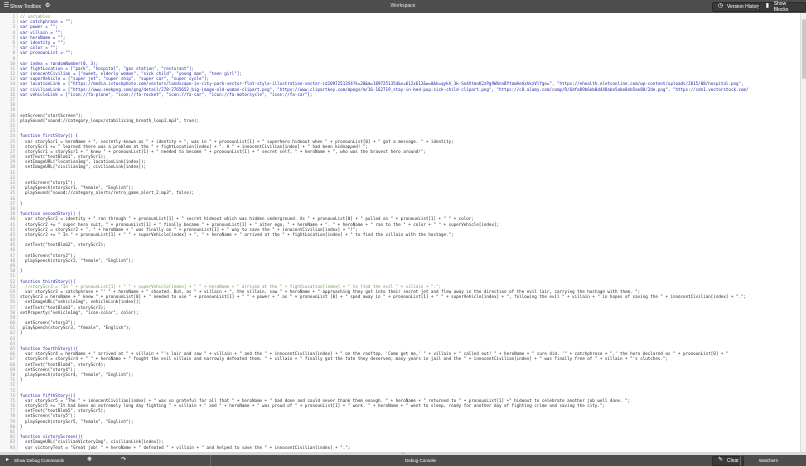 This screenshot has width=806, height=466. What do you see at coordinates (782, 7) in the screenshot?
I see `show-blocks-button: ▮ Show Blocks` at bounding box center [782, 7].